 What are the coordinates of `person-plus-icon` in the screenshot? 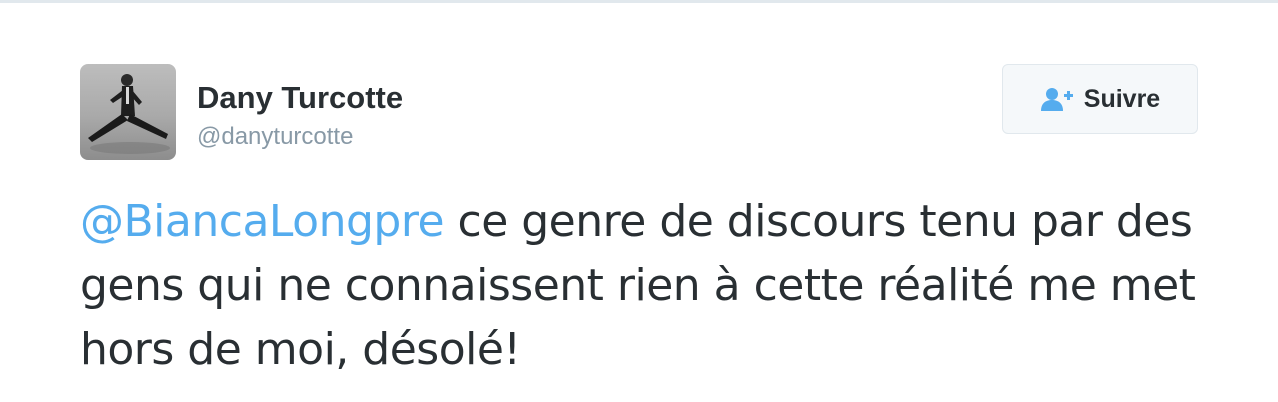 It's located at (1057, 99).